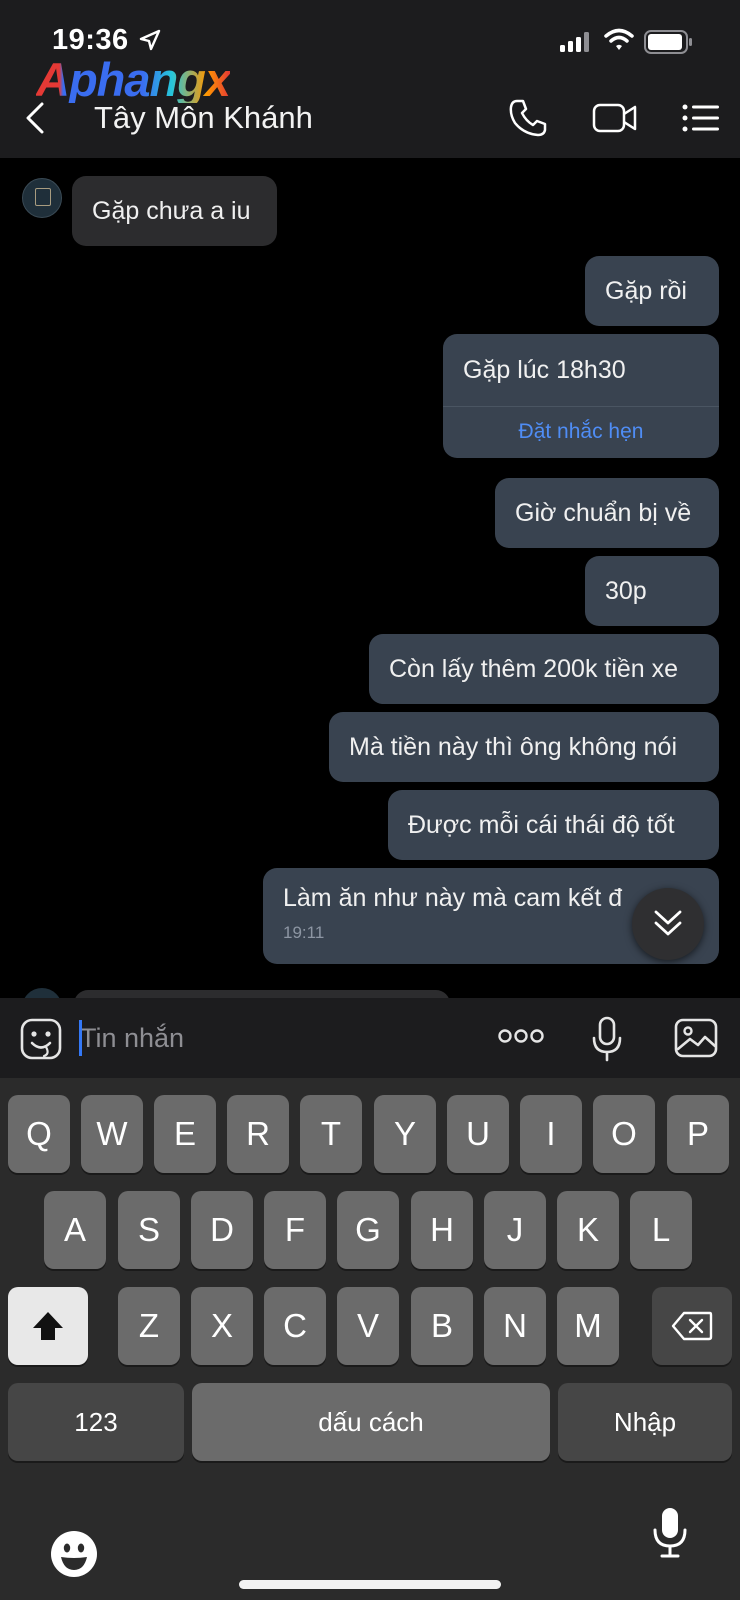 The width and height of the screenshot is (740, 1600). I want to click on location-arrow-icon, so click(150, 40).